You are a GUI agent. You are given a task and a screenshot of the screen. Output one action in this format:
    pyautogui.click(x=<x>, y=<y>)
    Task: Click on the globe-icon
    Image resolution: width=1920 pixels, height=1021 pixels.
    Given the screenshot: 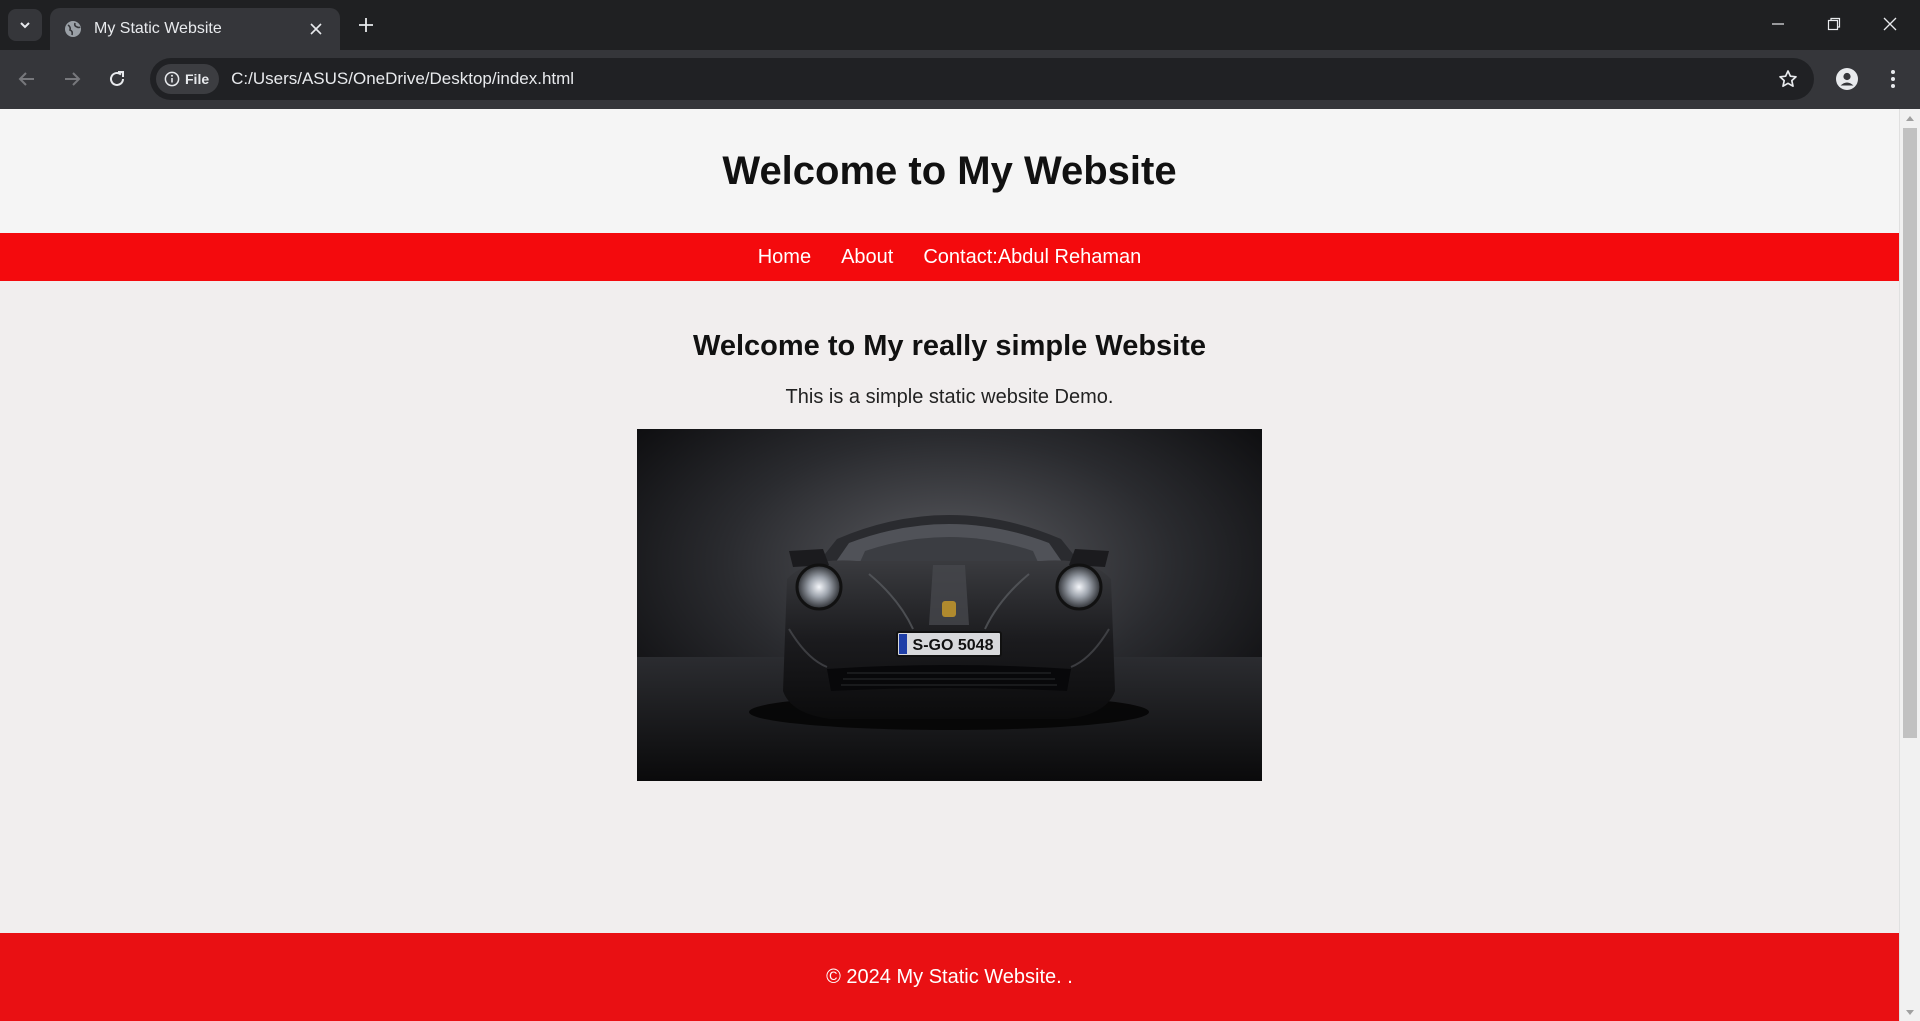 What is the action you would take?
    pyautogui.click(x=73, y=29)
    